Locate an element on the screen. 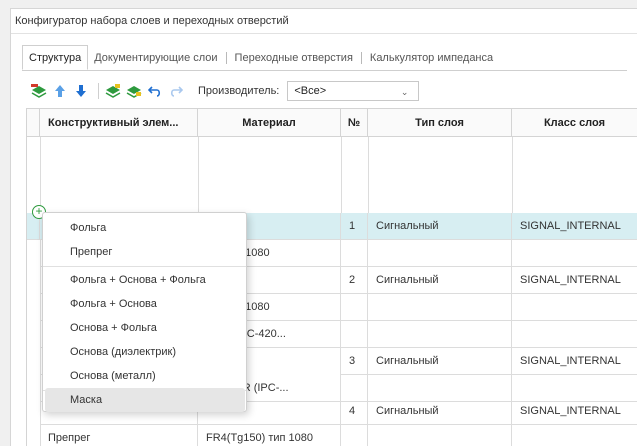 The width and height of the screenshot is (637, 446). menu-item-core-foil: Основа + Фольга is located at coordinates (145, 328).